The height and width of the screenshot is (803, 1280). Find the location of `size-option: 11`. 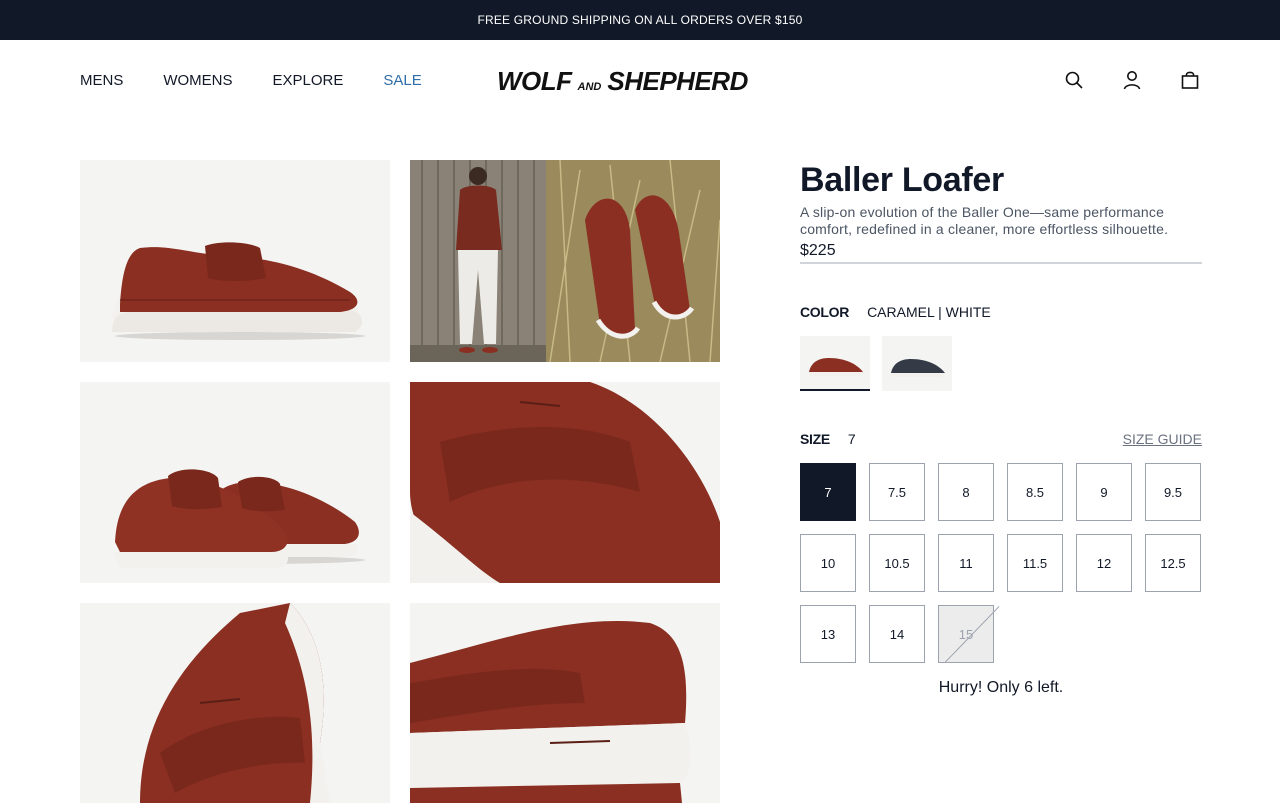

size-option: 11 is located at coordinates (966, 563).